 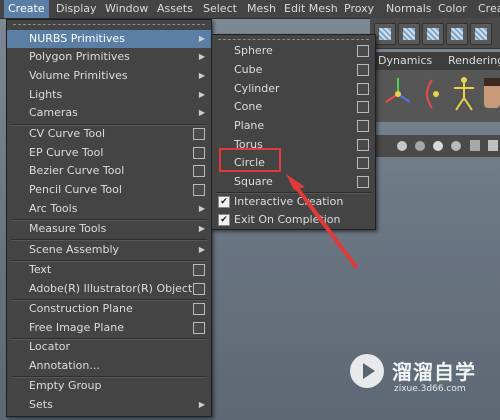 What do you see at coordinates (76, 9) in the screenshot?
I see `menu-display: Display` at bounding box center [76, 9].